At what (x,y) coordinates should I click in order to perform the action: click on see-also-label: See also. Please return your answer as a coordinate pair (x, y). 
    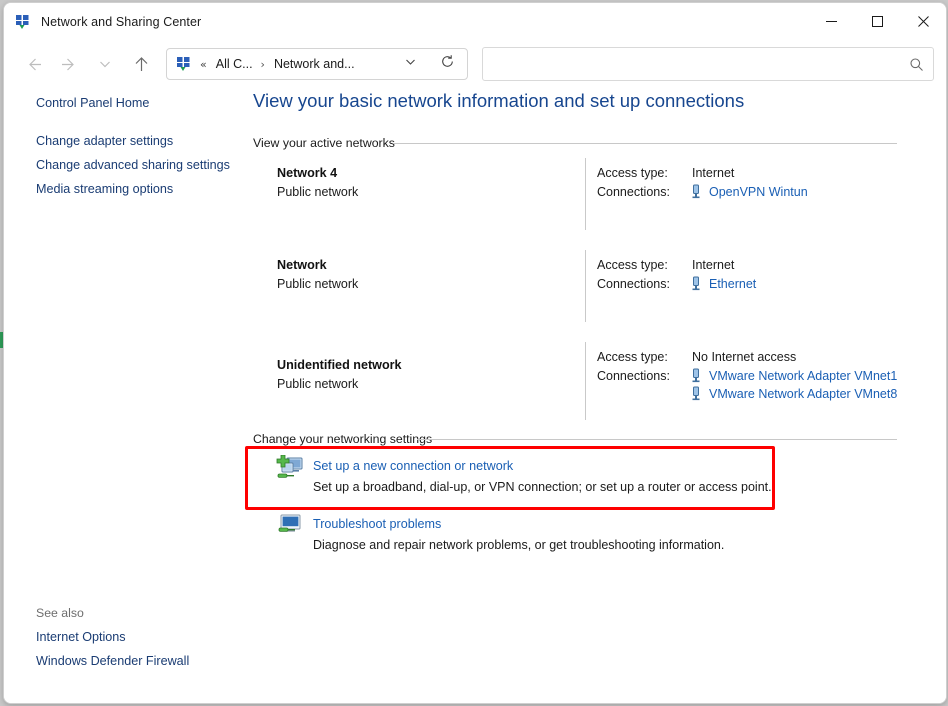
    Looking at the image, I should click on (60, 613).